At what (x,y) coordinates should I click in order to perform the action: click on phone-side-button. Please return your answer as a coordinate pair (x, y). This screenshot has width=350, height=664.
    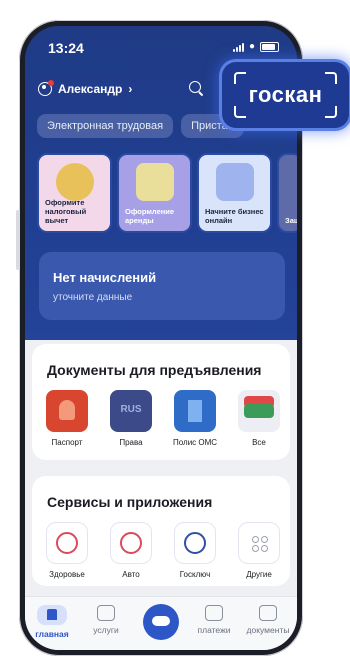
    Looking at the image, I should click on (18, 240).